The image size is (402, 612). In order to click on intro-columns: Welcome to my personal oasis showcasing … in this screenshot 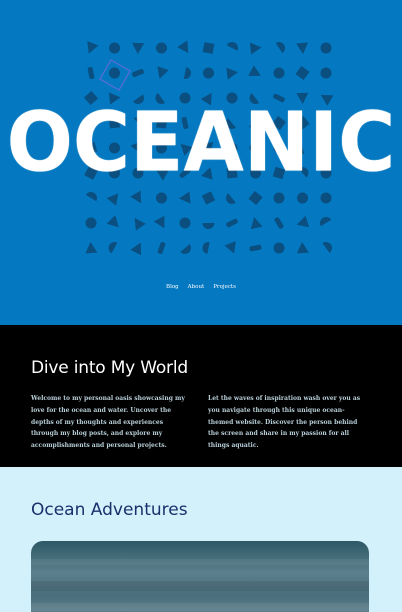, I will do `click(201, 422)`.